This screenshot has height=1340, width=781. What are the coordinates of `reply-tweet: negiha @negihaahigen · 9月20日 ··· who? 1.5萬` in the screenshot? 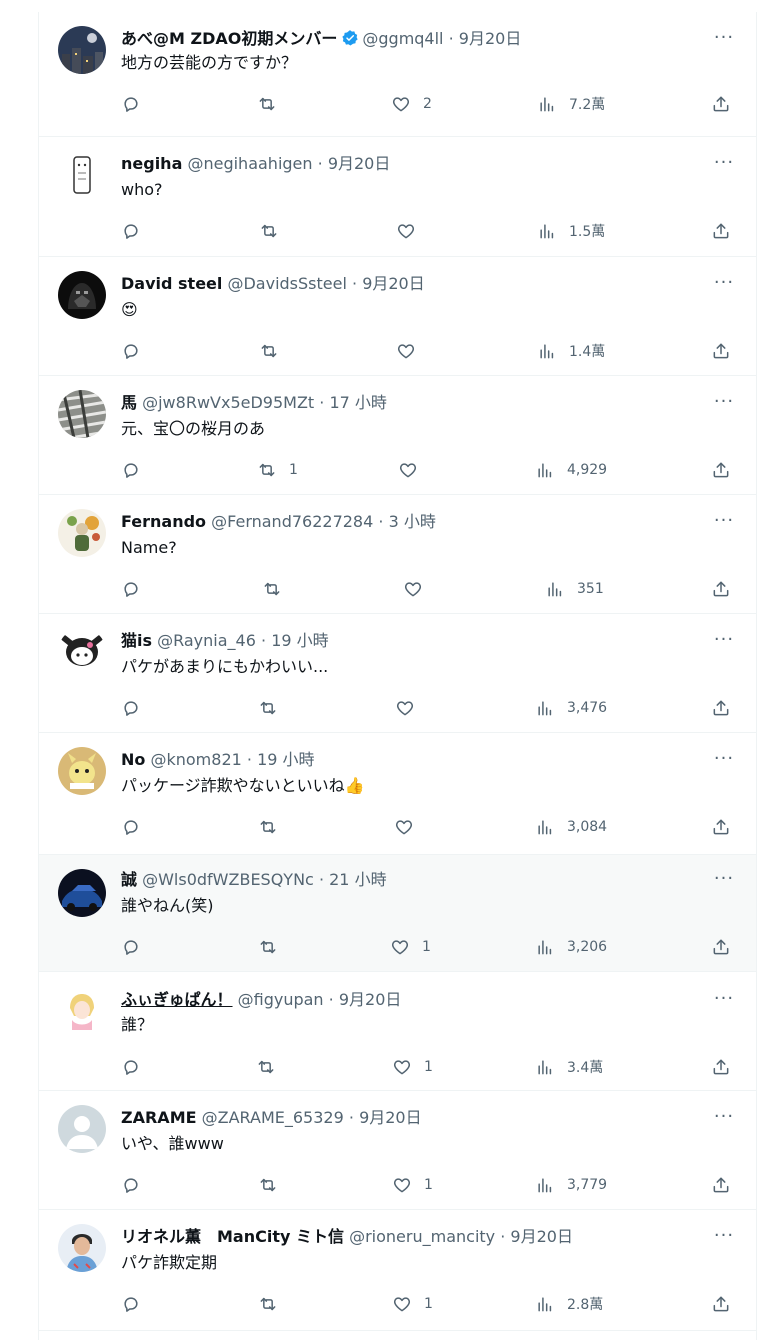 It's located at (397, 197).